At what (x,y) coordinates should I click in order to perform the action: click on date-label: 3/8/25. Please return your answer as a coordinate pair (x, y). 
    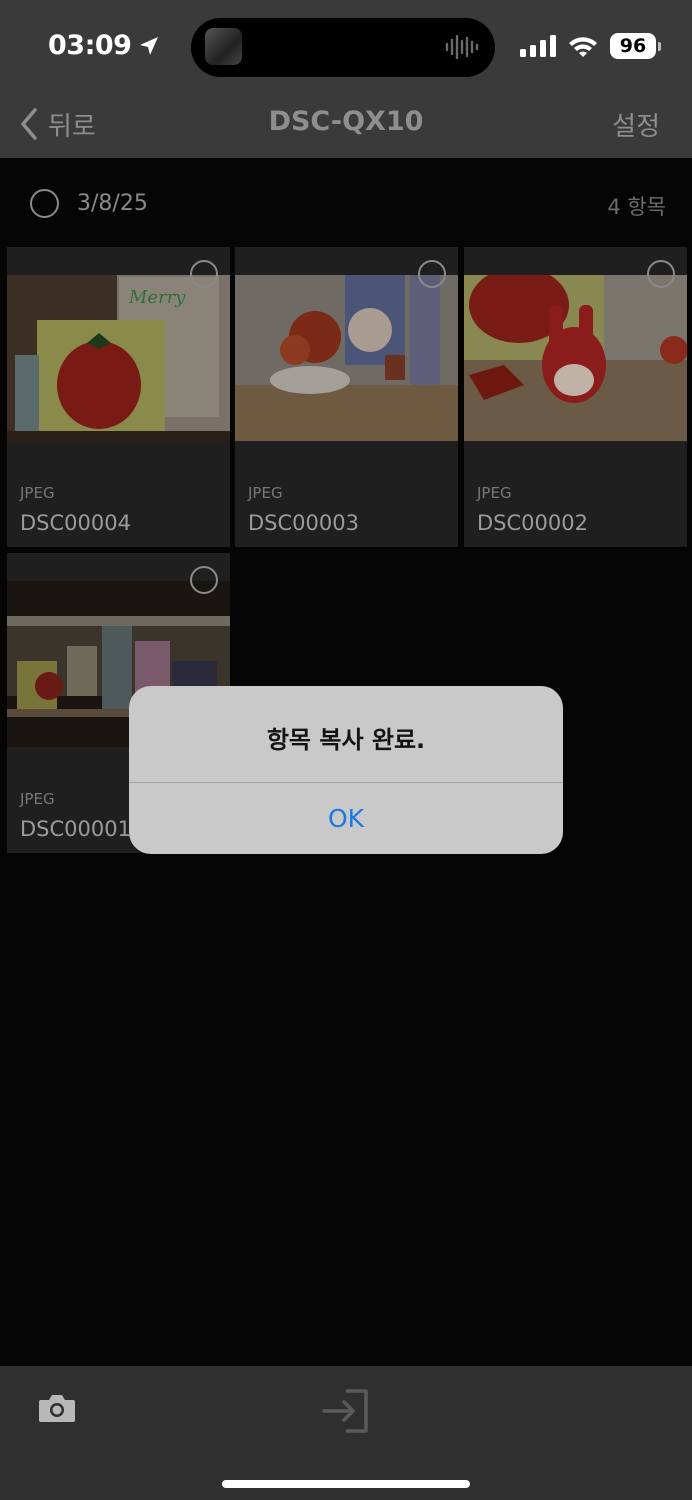
    Looking at the image, I should click on (112, 203).